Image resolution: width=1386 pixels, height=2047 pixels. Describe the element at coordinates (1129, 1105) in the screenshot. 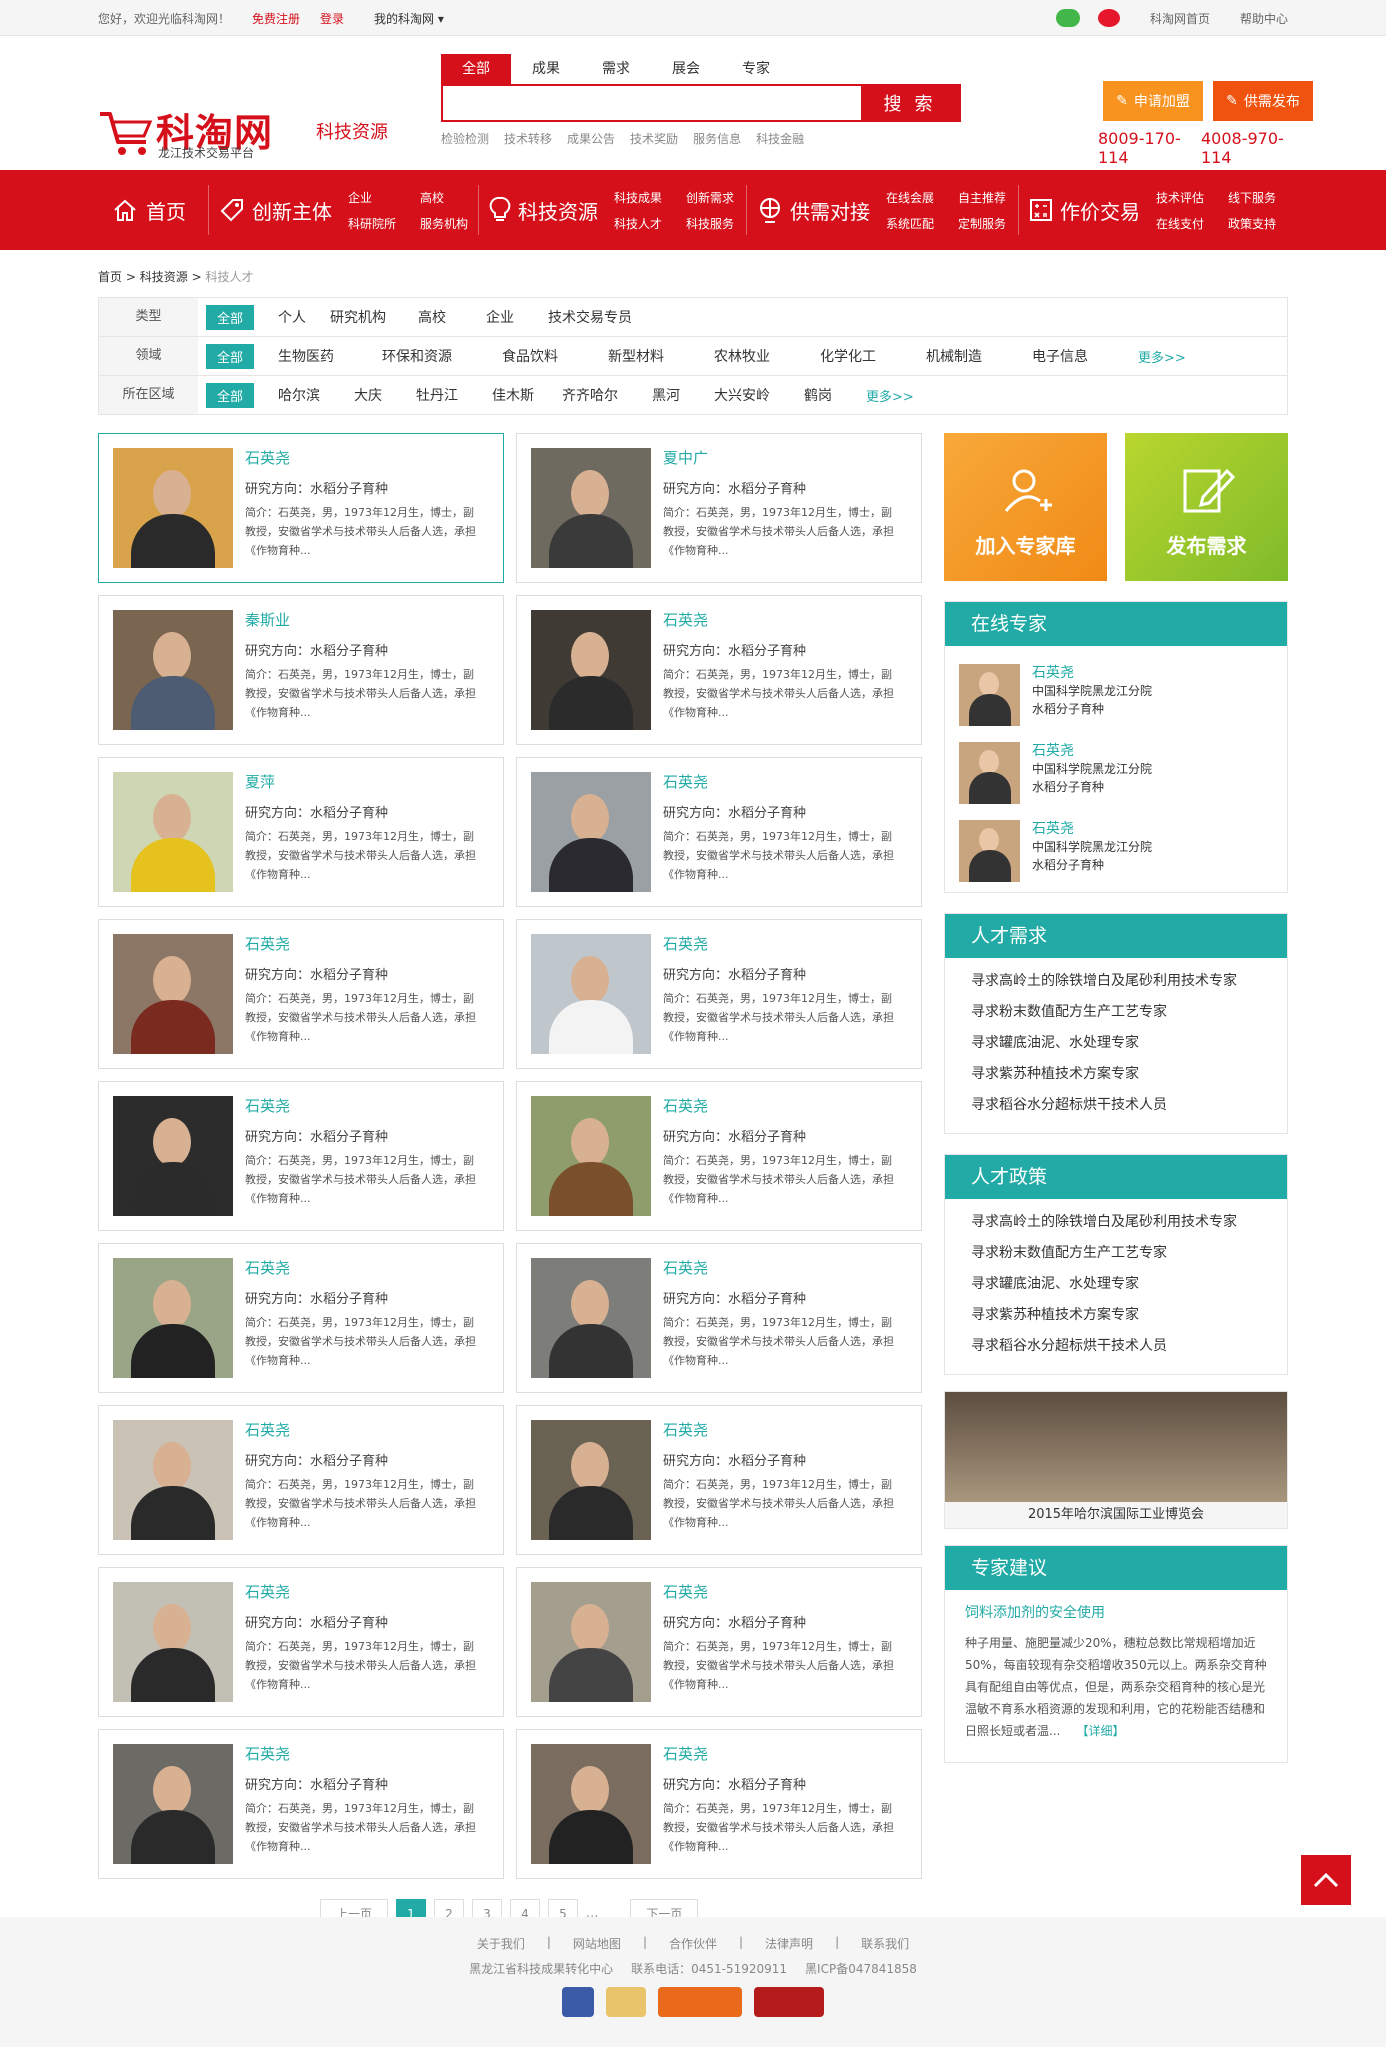

I see `demand-item: 寻求稻谷水分超标烘干技术人员` at that location.